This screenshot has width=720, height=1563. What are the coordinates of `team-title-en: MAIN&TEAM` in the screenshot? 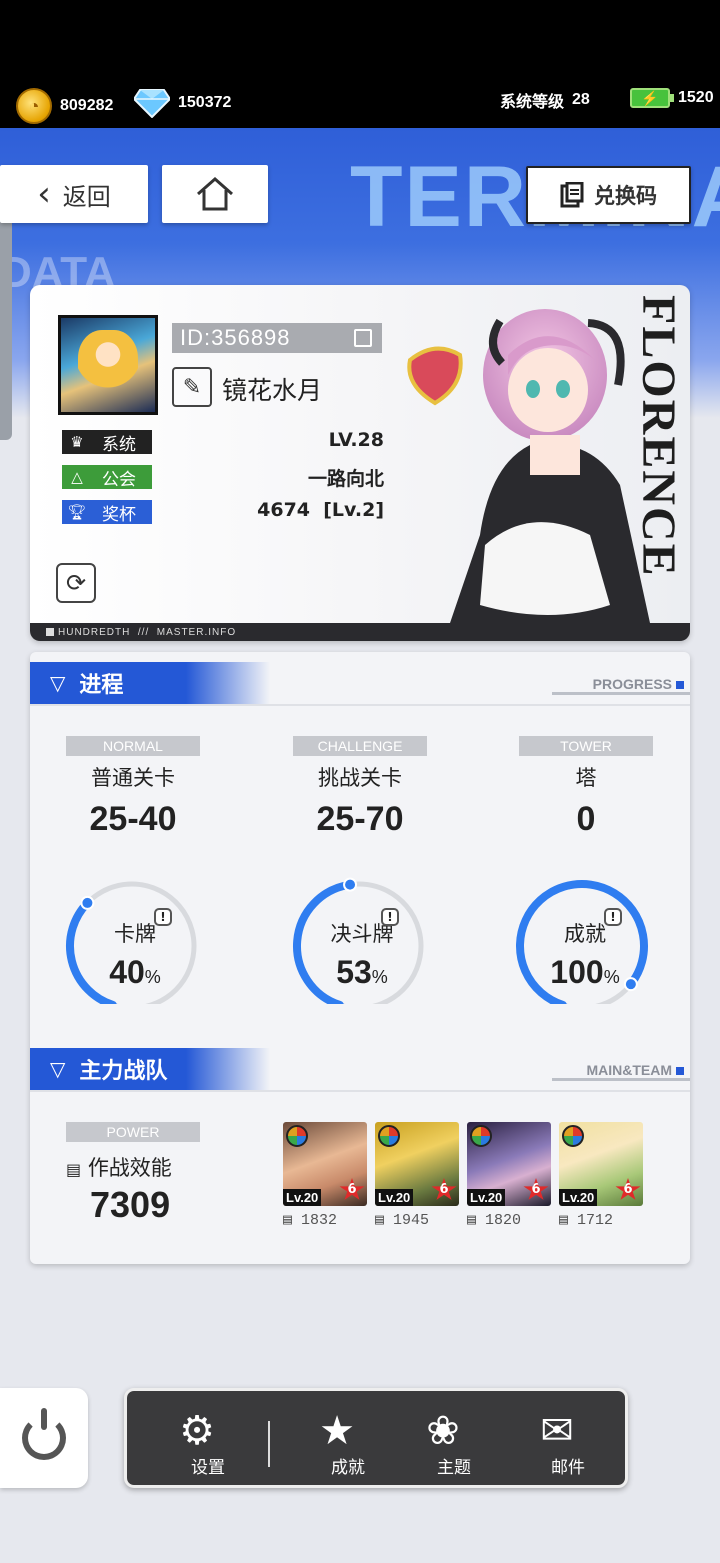 It's located at (621, 1071).